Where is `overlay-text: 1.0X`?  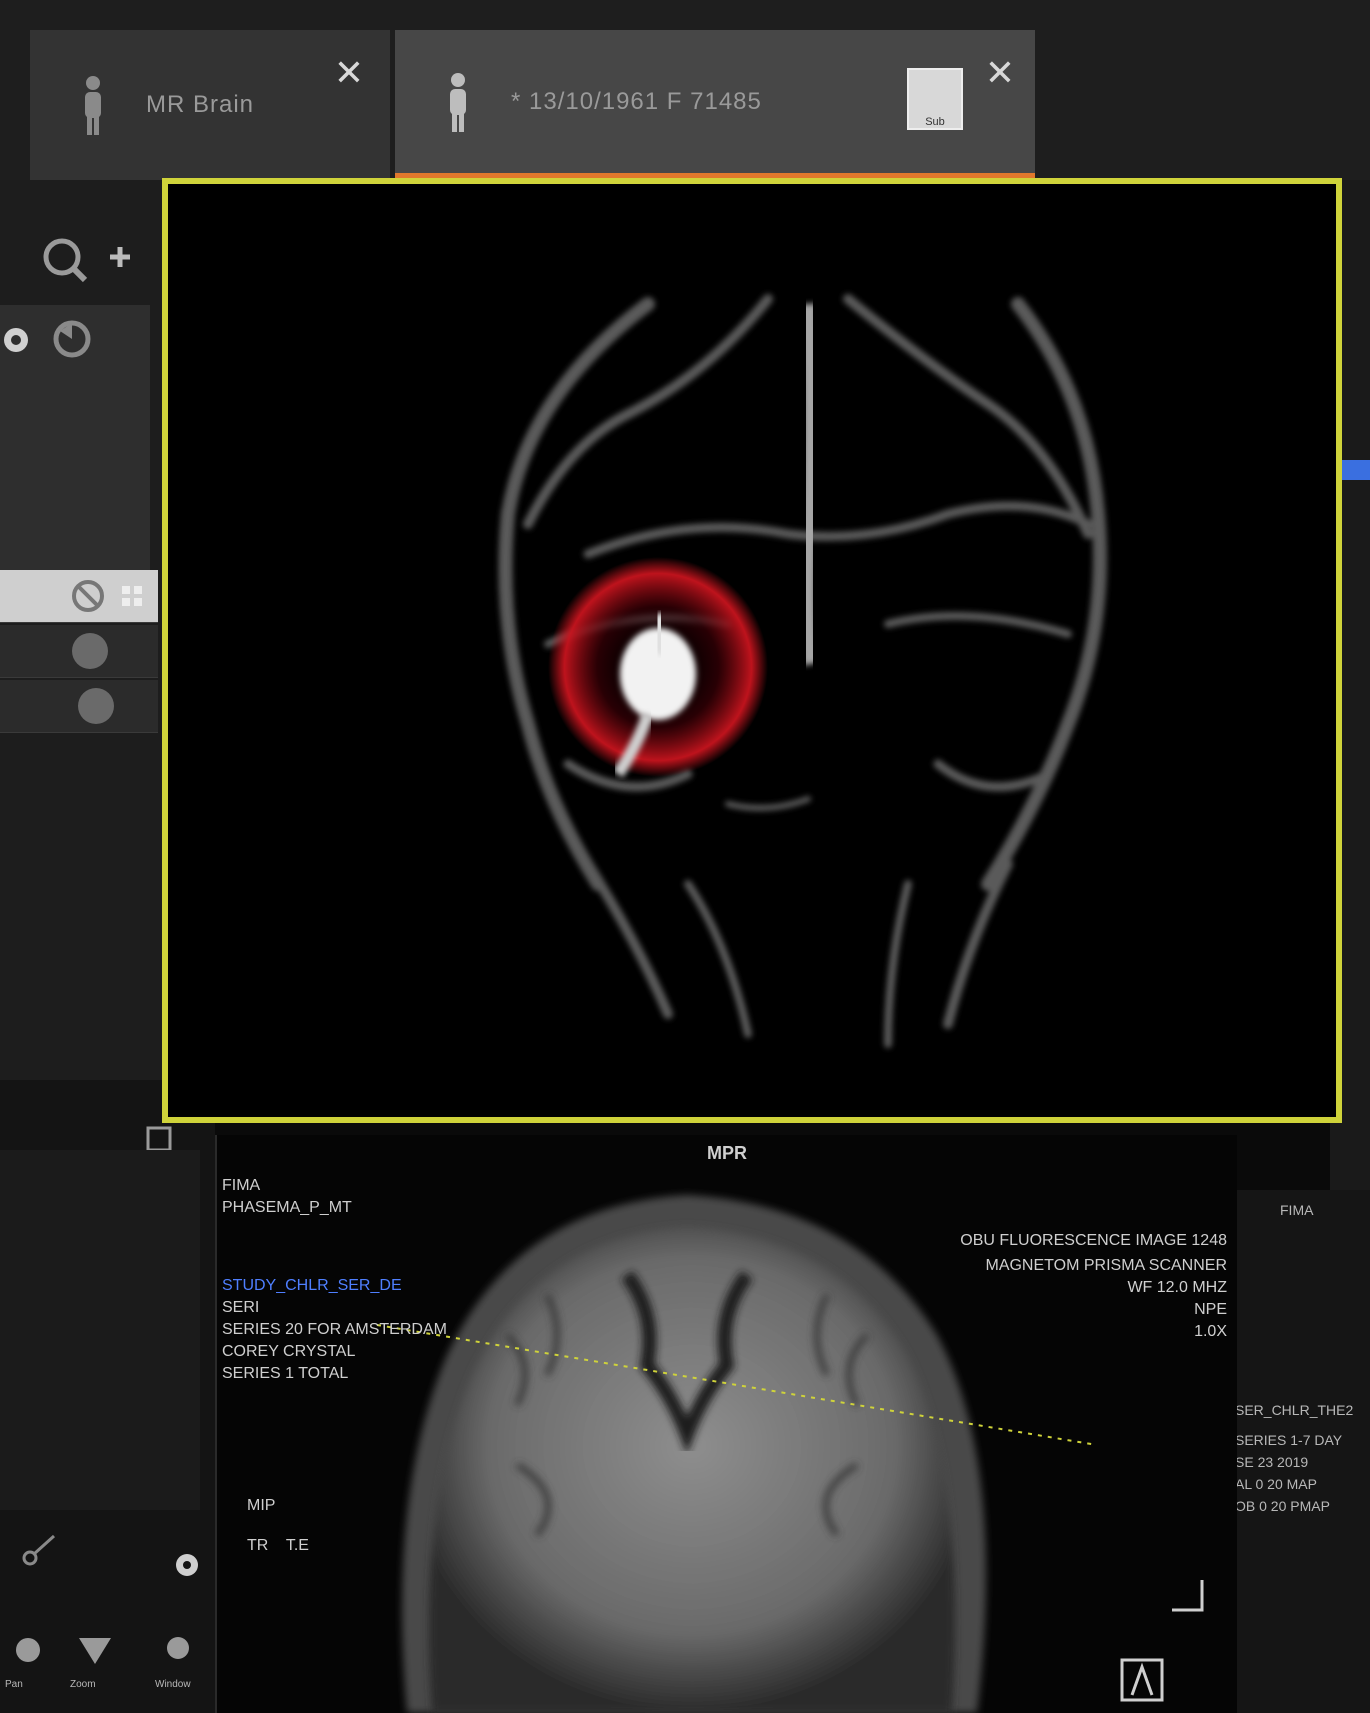
overlay-text: 1.0X is located at coordinates (1210, 1331).